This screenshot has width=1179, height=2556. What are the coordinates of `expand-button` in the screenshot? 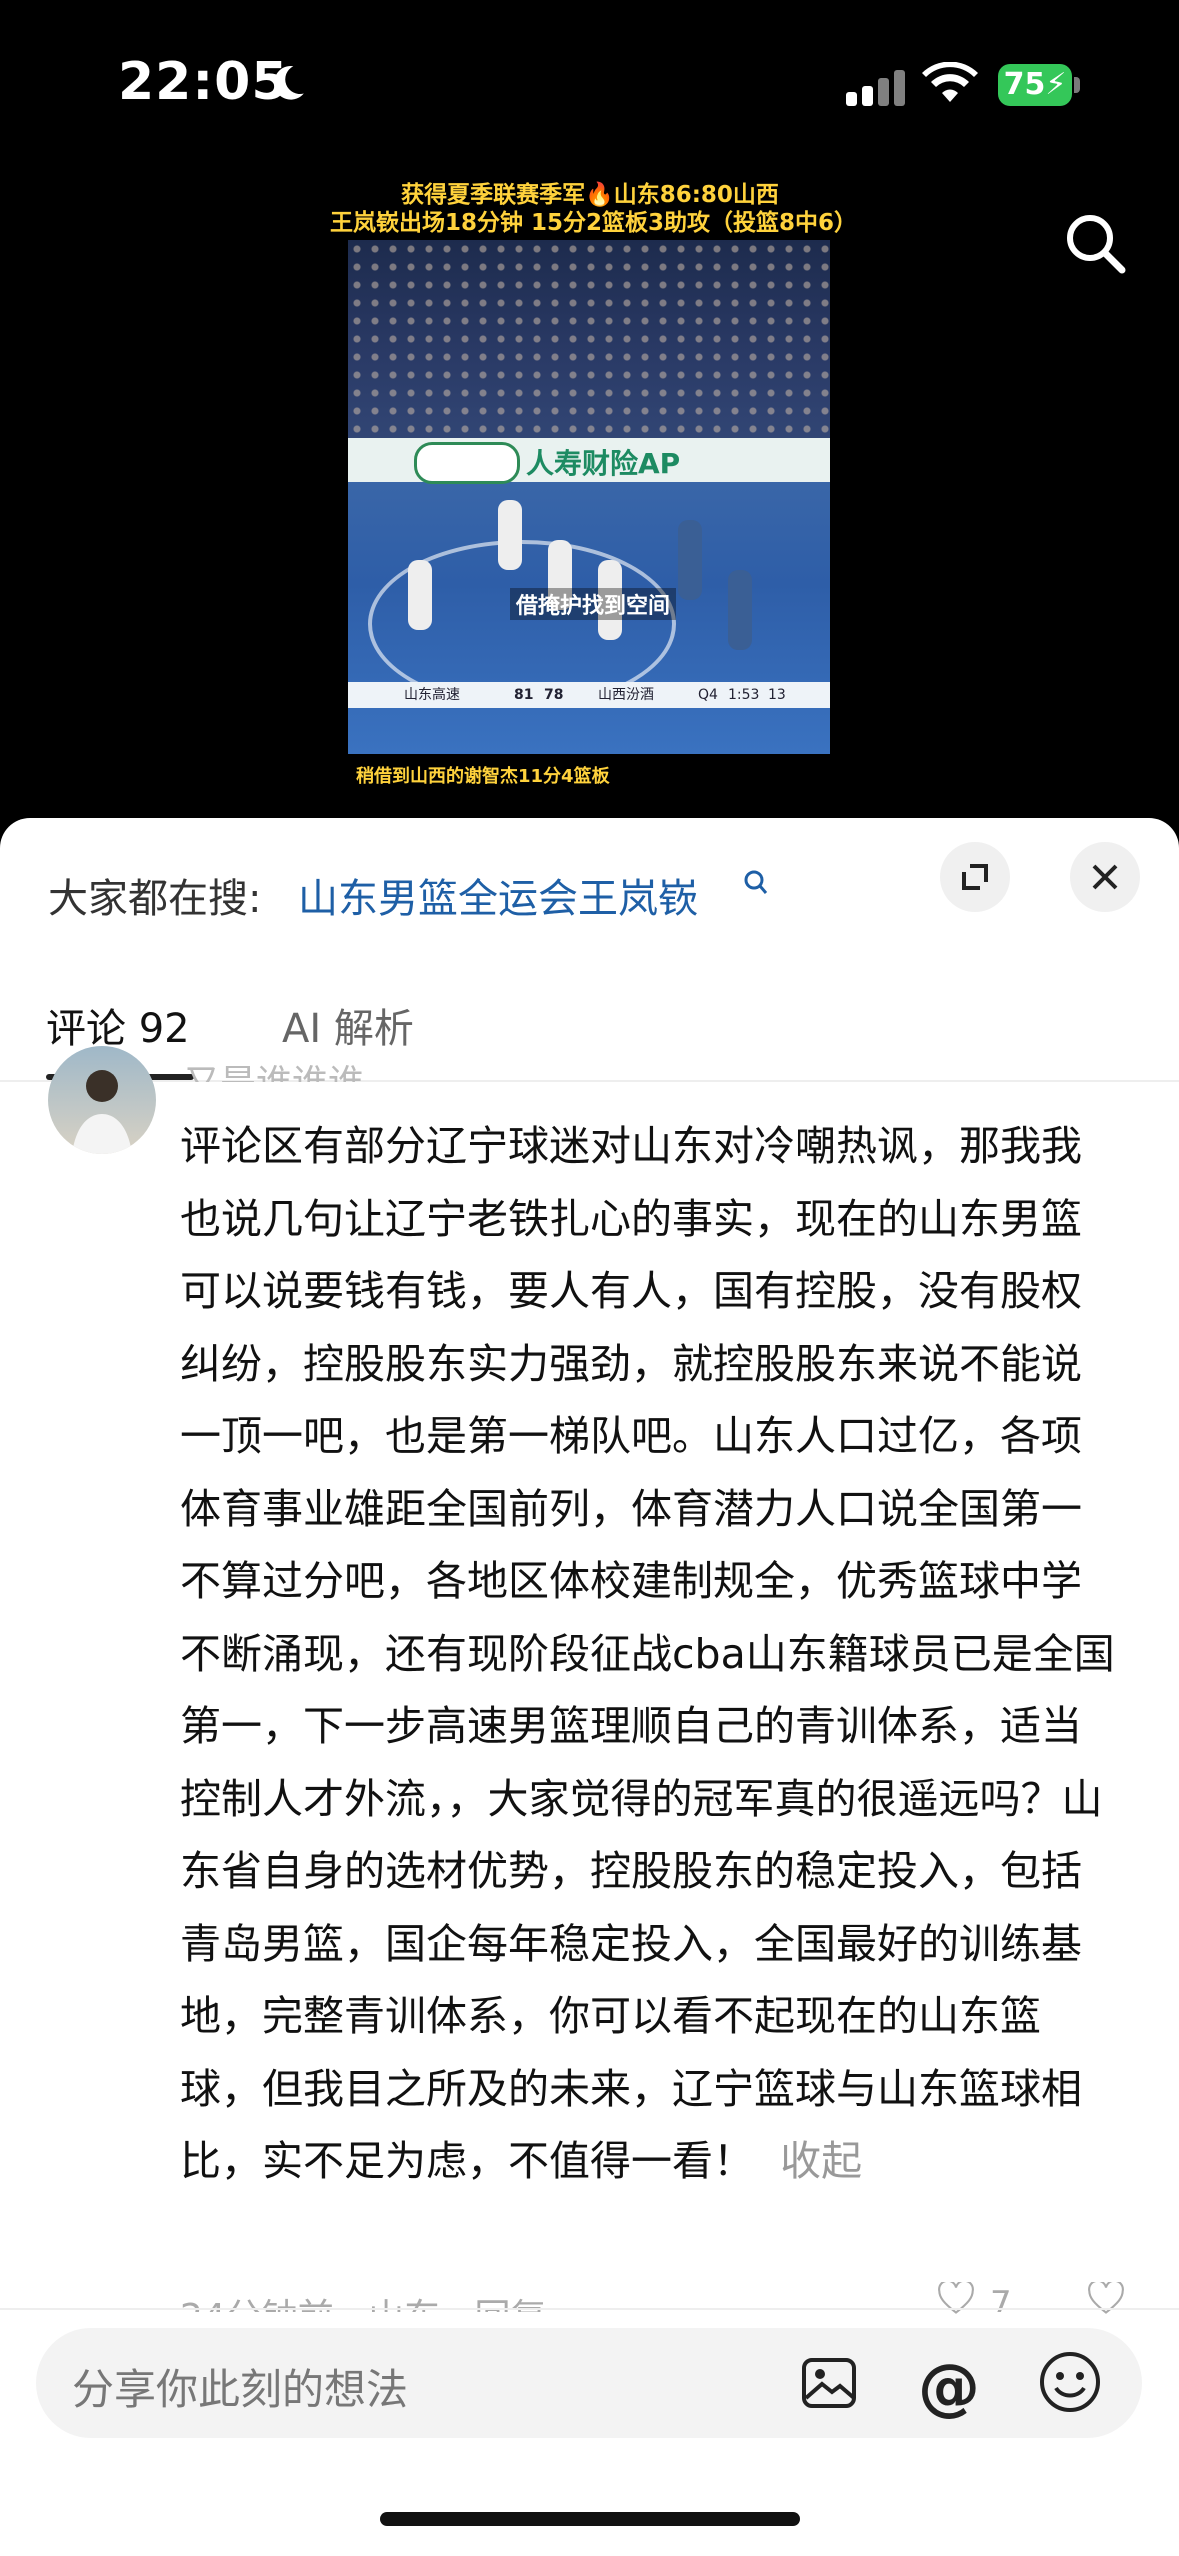 It's located at (975, 877).